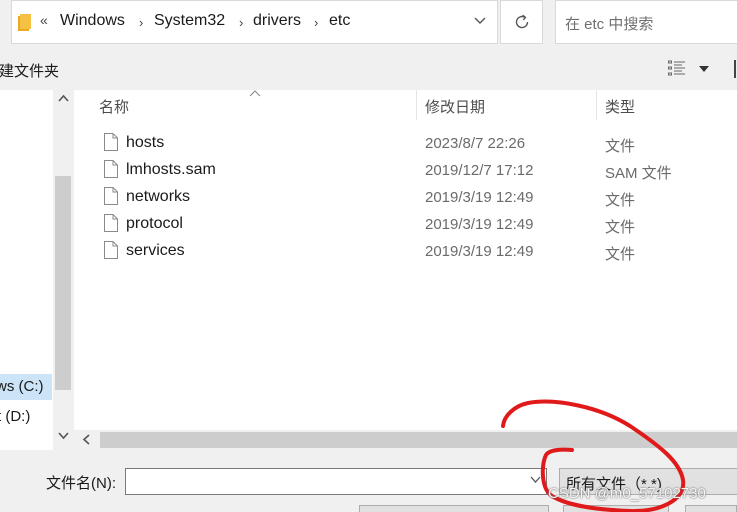 Image resolution: width=737 pixels, height=512 pixels. Describe the element at coordinates (255, 93) in the screenshot. I see `sort-ascending-icon` at that location.